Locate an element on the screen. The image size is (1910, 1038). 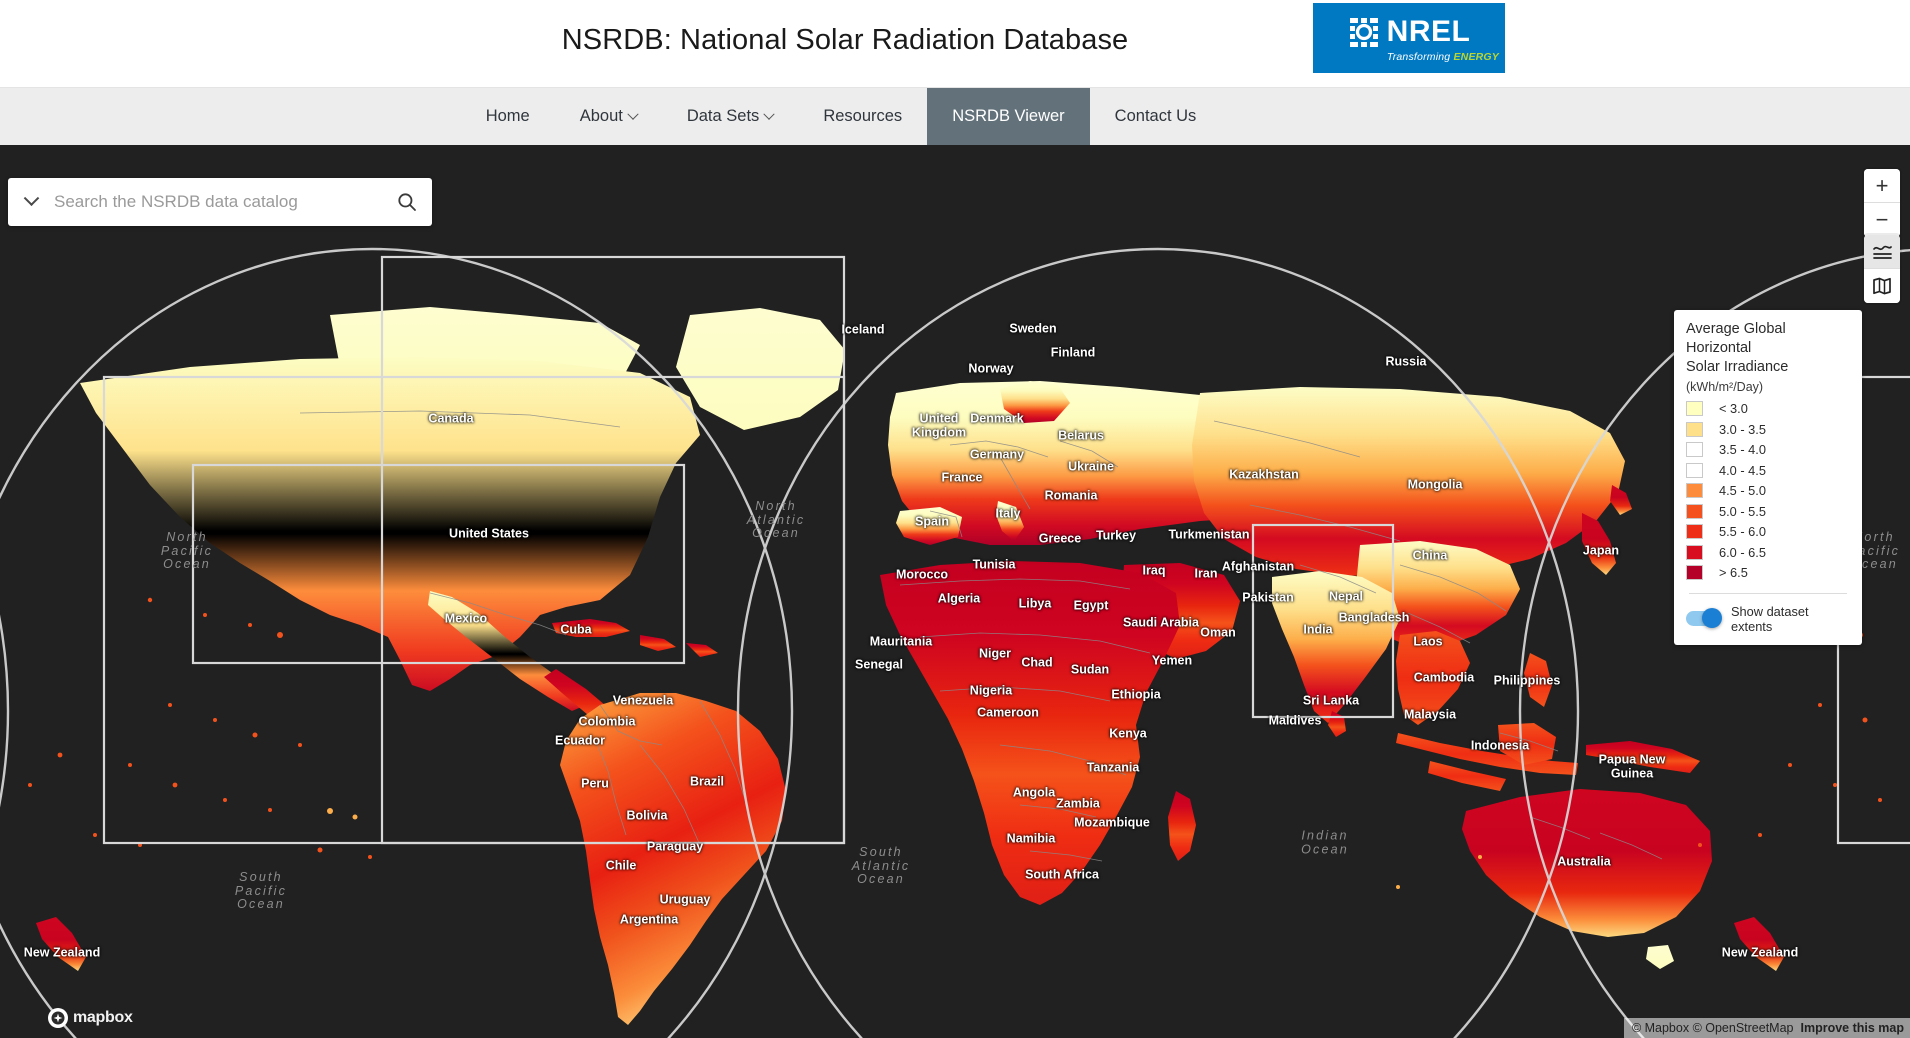
mapbox-logo: mapbox is located at coordinates (90, 1018).